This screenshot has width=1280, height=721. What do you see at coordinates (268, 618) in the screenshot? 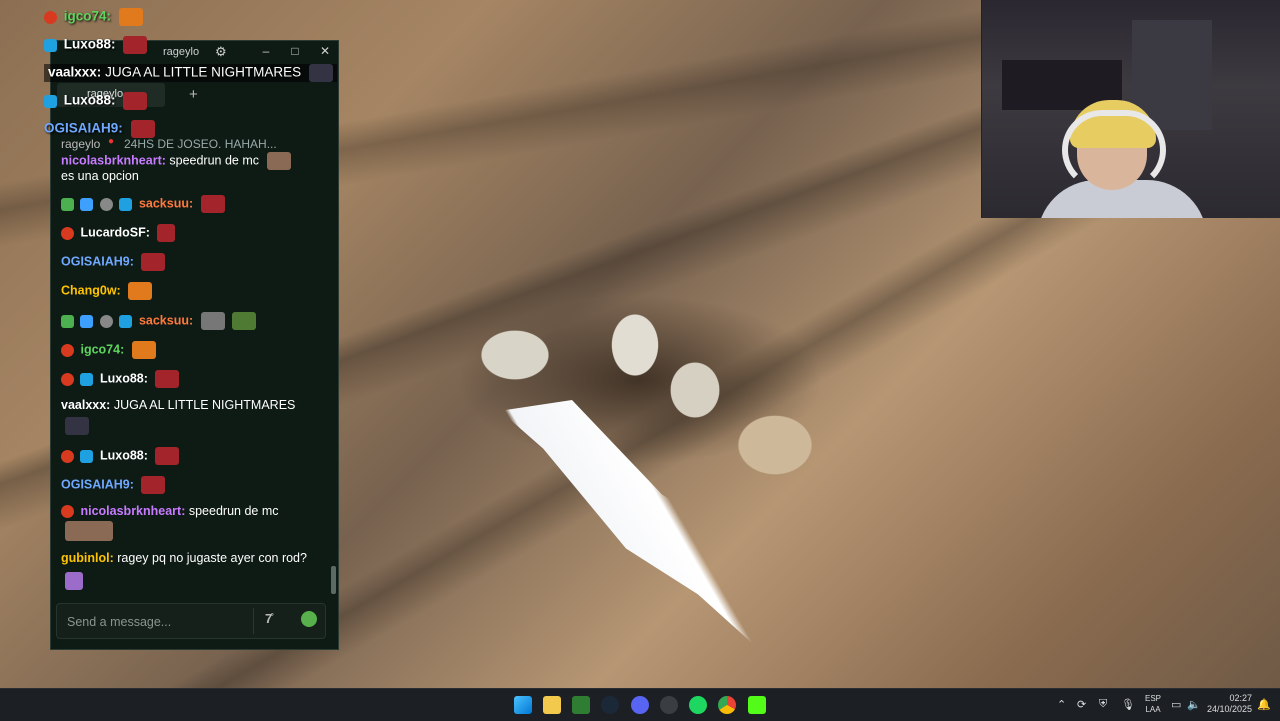
I see `translate-icon: 7̊` at bounding box center [268, 618].